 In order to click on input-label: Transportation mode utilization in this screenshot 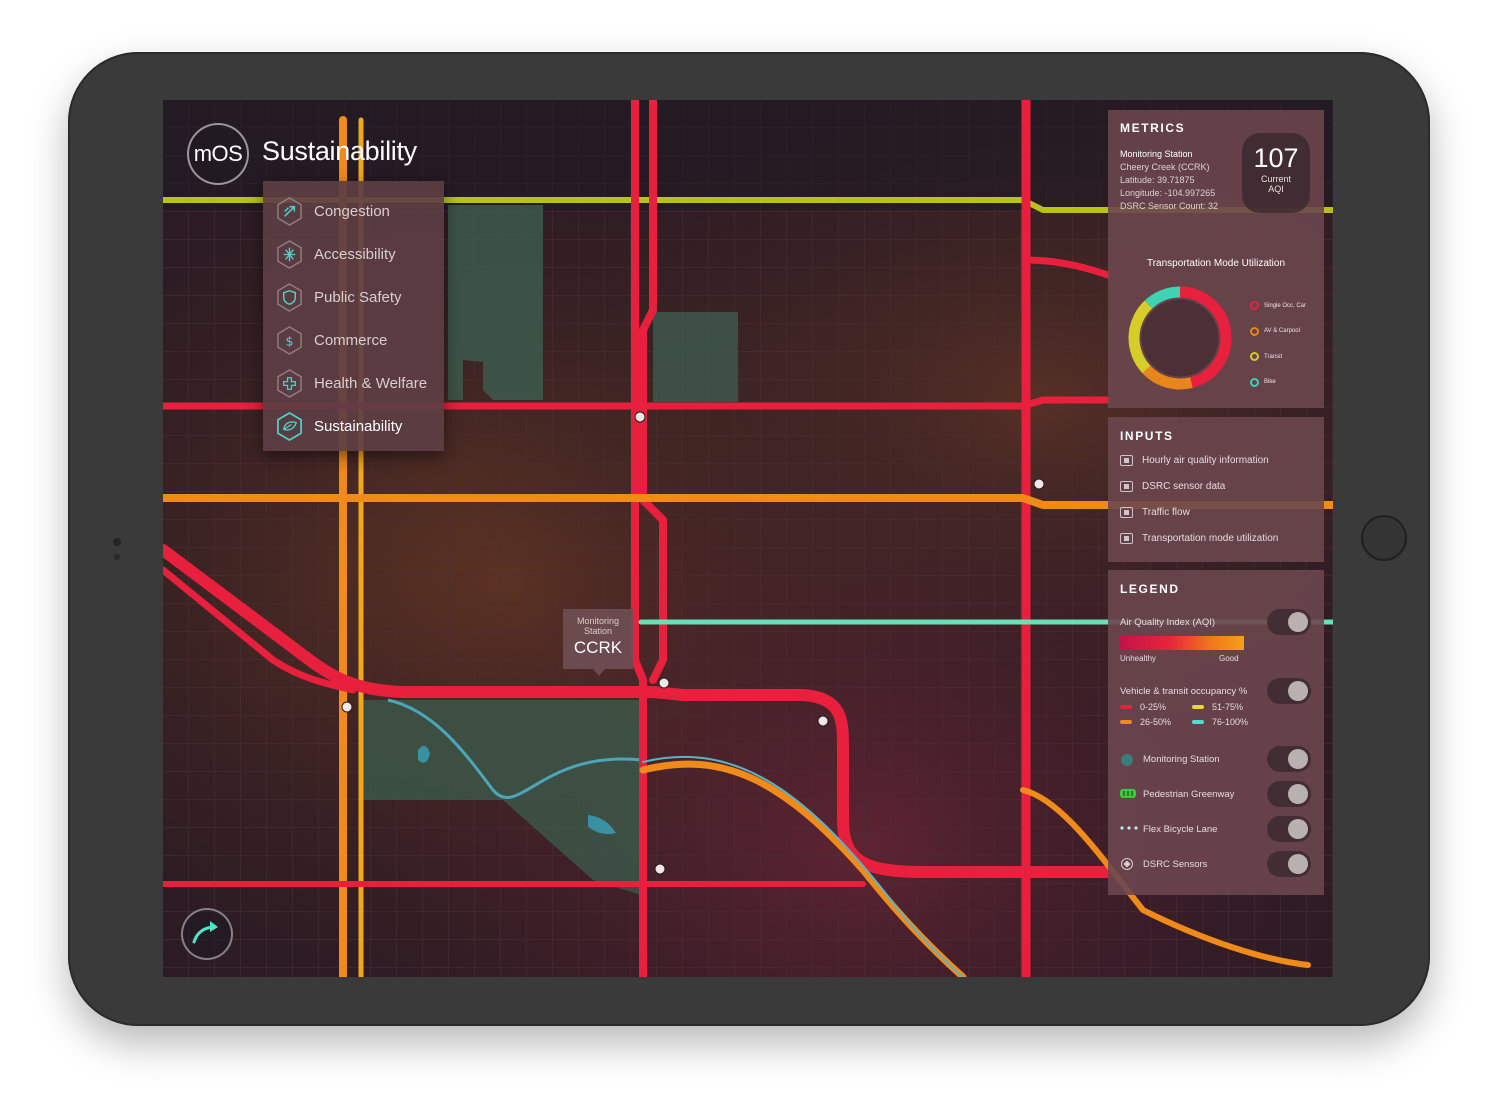, I will do `click(1210, 538)`.